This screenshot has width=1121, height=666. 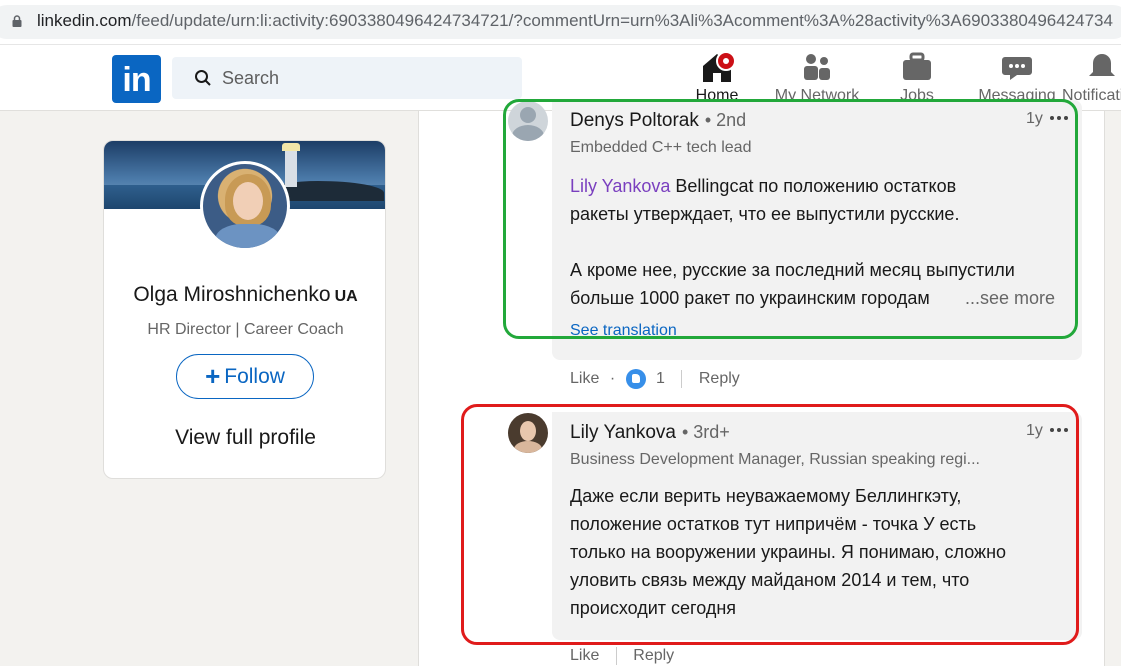 What do you see at coordinates (136, 79) in the screenshot?
I see `linkedin-logo: in` at bounding box center [136, 79].